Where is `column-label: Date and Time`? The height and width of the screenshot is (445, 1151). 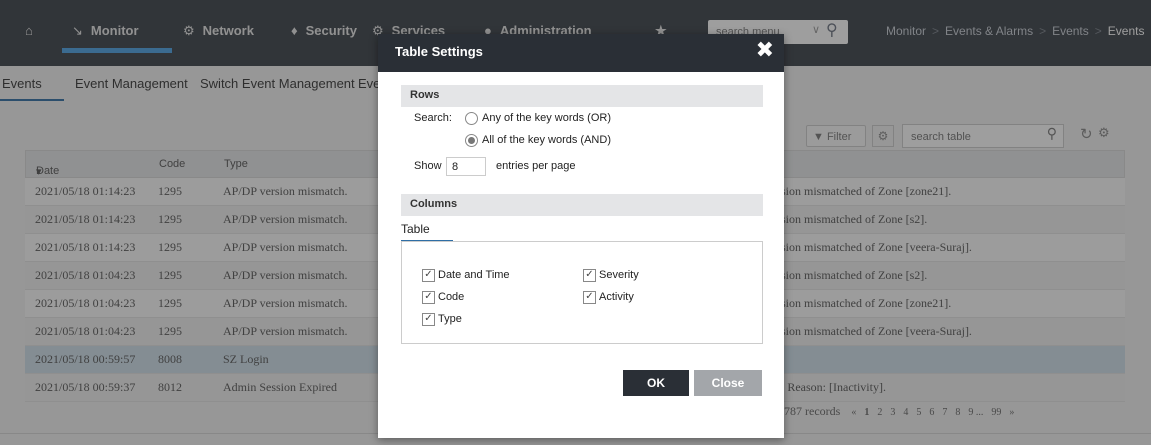 column-label: Date and Time is located at coordinates (474, 275).